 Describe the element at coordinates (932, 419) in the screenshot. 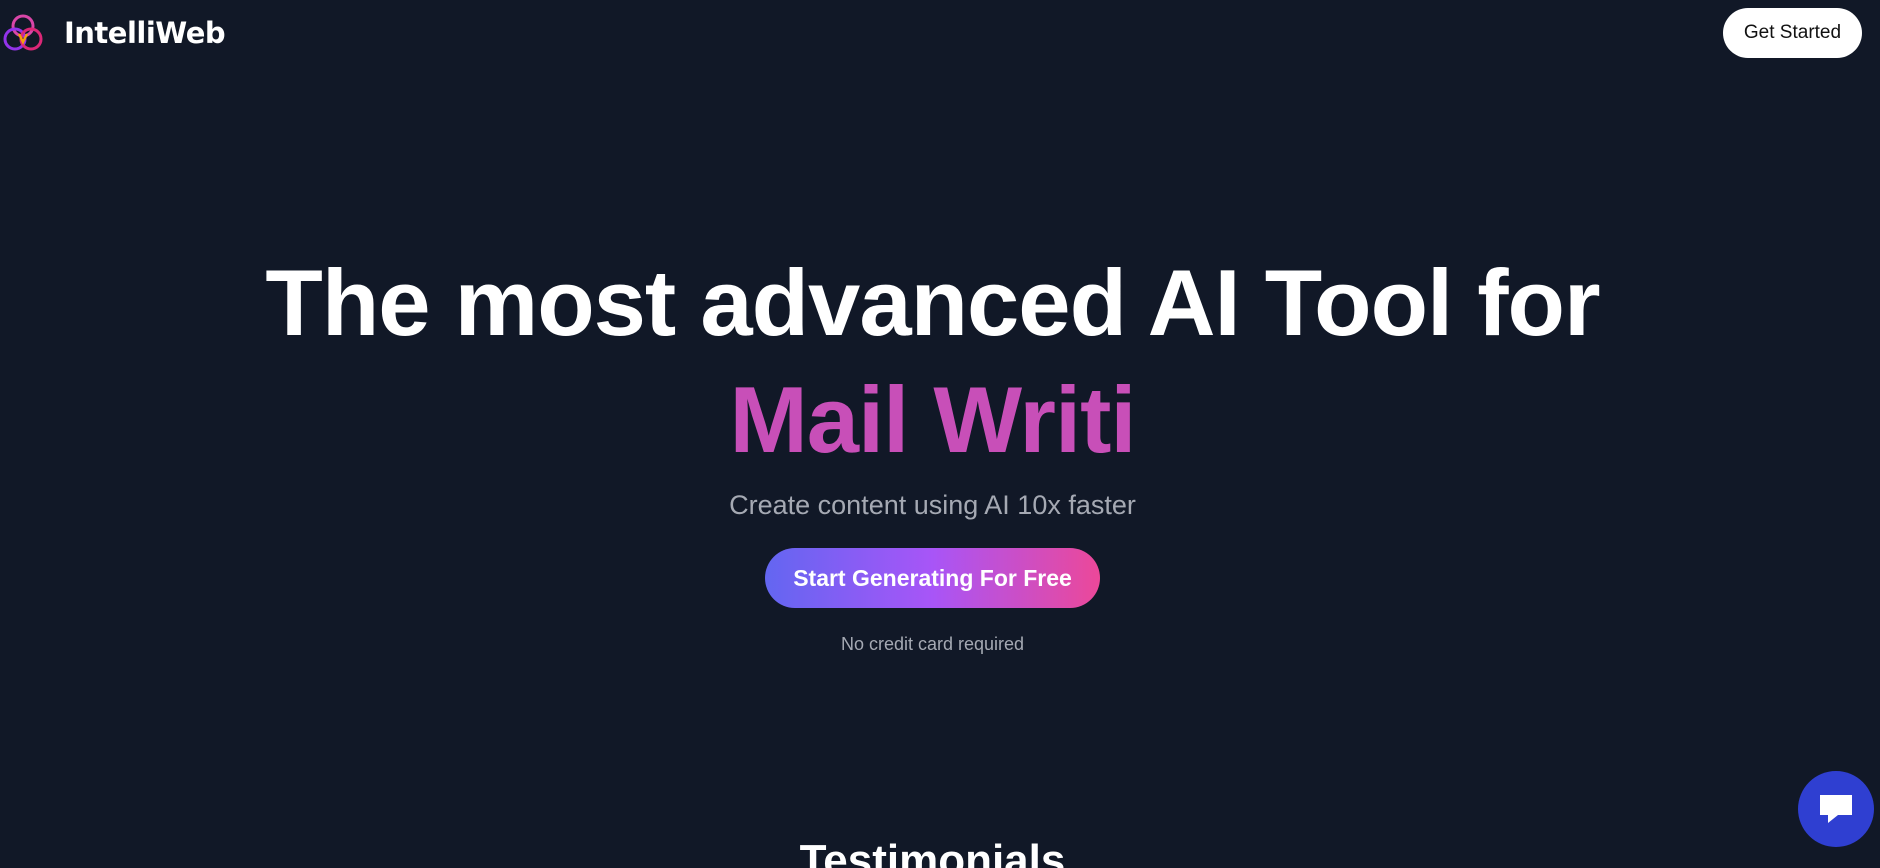

I see `hero-typed-text: Mail Writi` at that location.